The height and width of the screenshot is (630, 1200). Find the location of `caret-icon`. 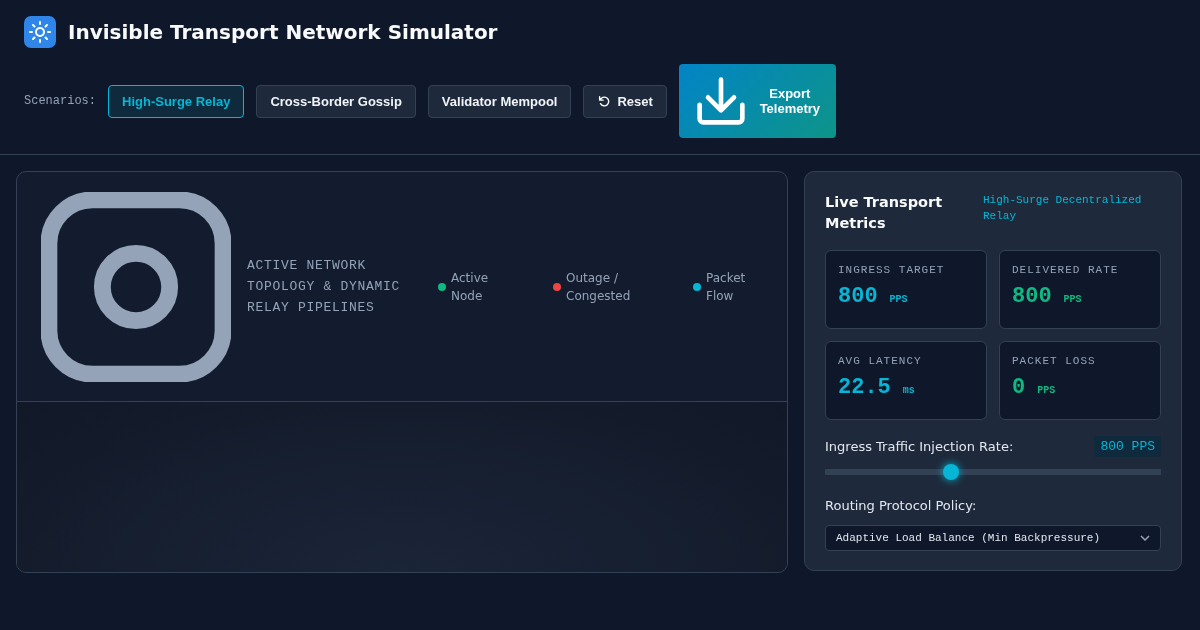

caret-icon is located at coordinates (1145, 538).